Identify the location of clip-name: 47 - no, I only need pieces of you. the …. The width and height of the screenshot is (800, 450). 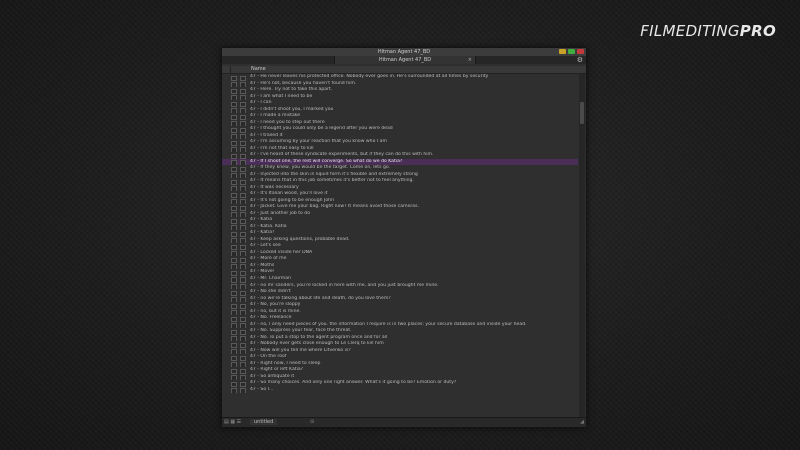
(388, 324).